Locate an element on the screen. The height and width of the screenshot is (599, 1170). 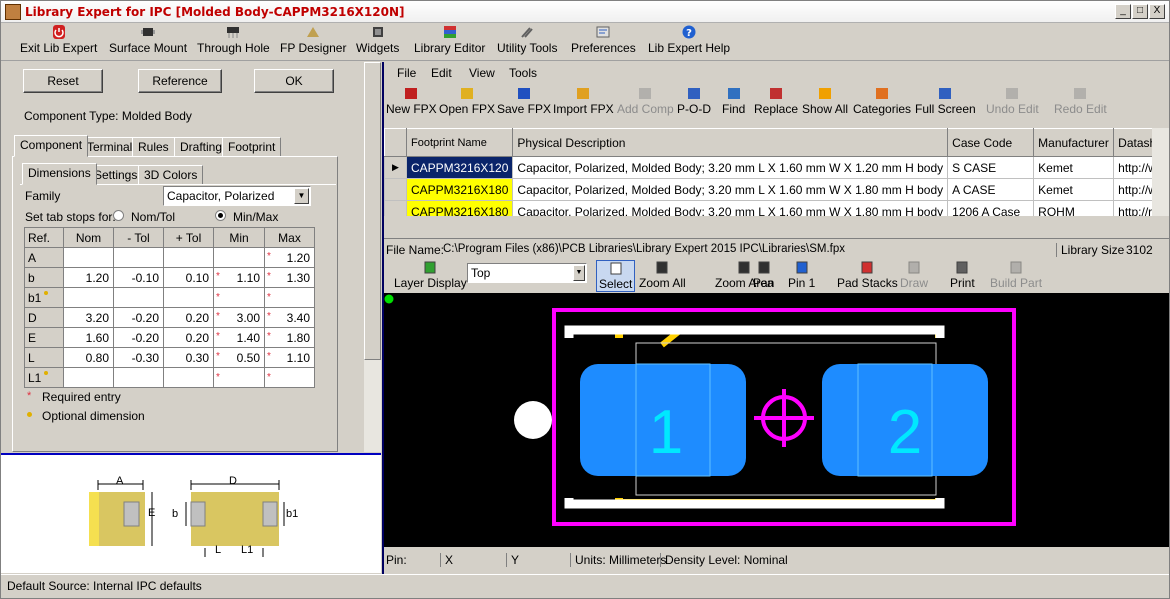
ok-button: OK is located at coordinates (294, 81).